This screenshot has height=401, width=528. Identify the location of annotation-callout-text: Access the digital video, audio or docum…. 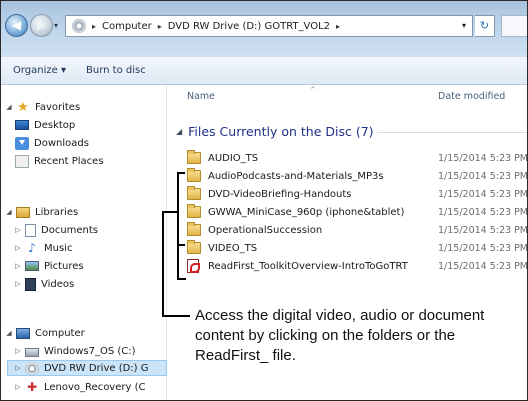
(340, 335).